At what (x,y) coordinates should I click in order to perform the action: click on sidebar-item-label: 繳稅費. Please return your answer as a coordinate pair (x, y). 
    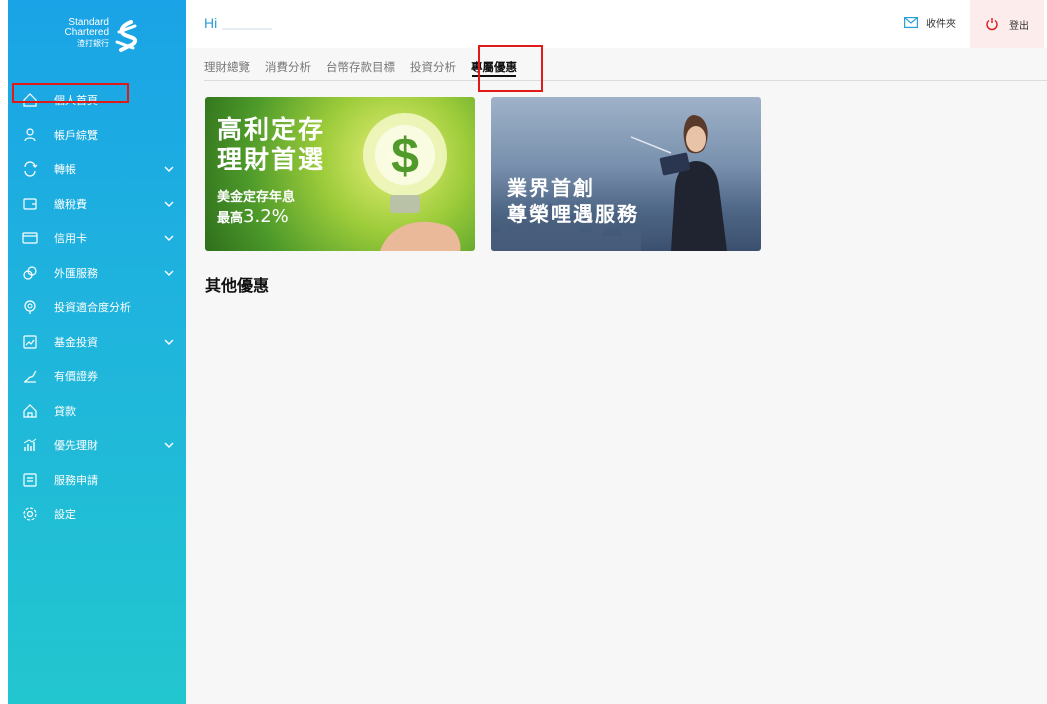
    Looking at the image, I should click on (70, 204).